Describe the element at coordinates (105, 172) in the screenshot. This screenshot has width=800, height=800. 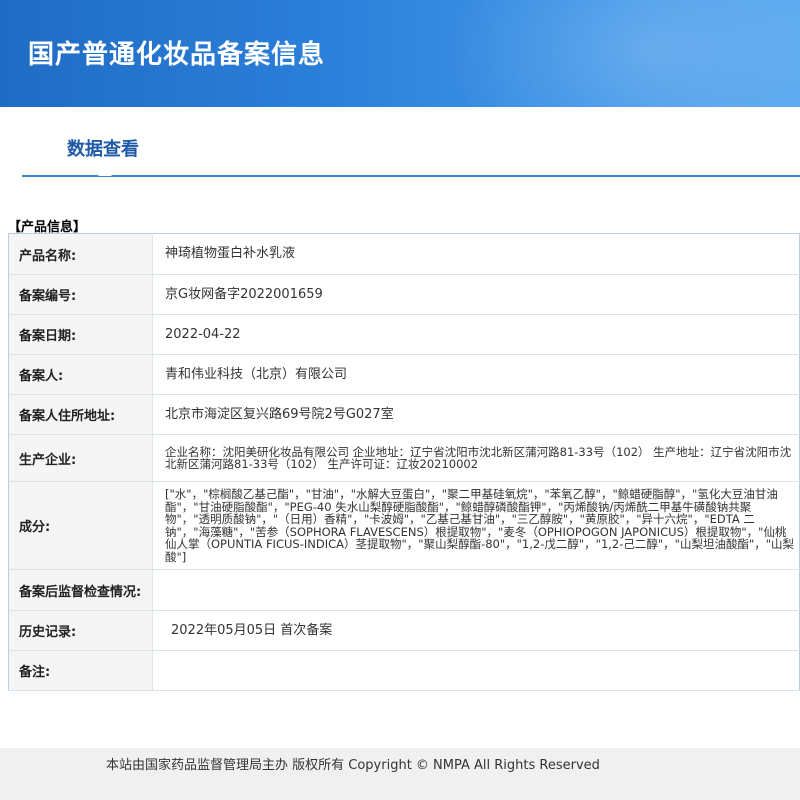
I see `tab-active-caret` at that location.